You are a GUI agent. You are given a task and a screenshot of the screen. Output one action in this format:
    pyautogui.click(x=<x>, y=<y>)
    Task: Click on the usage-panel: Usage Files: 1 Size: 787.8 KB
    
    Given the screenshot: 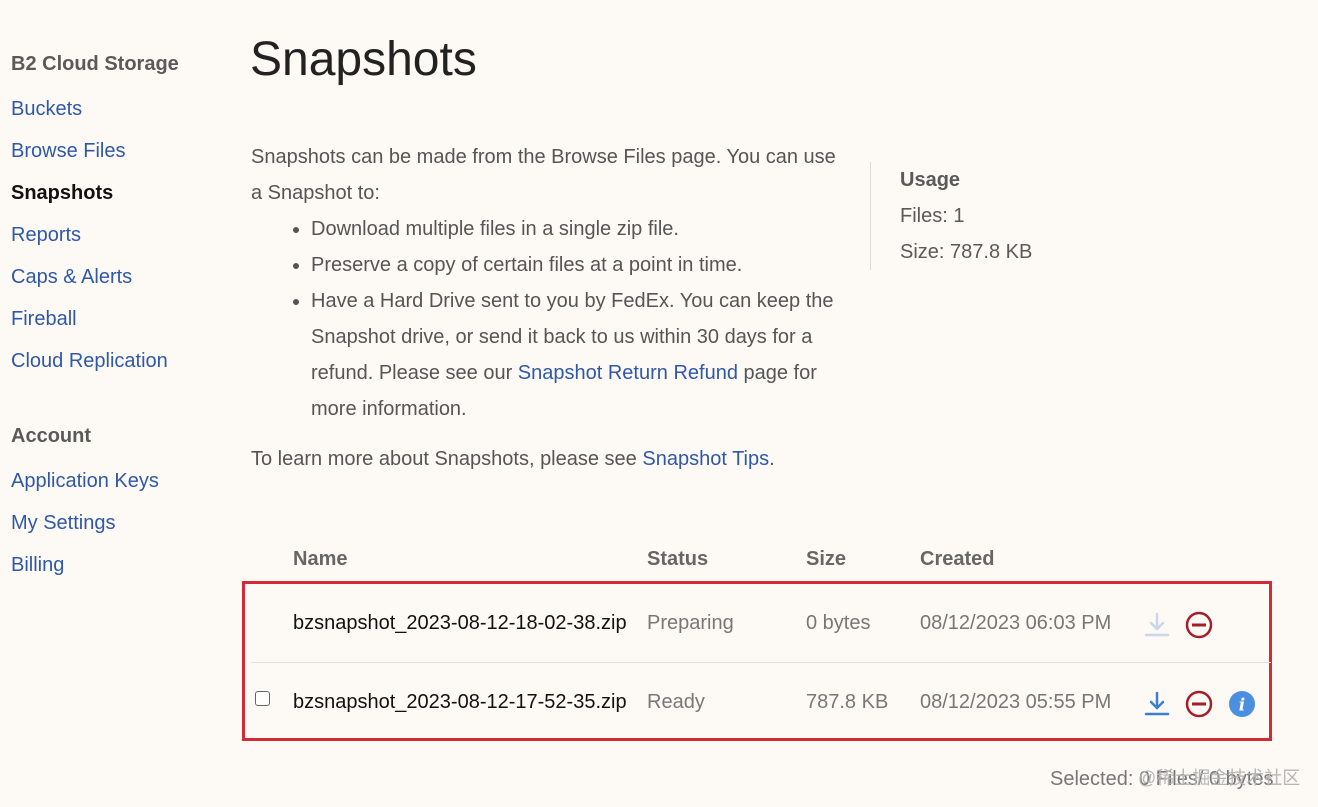 What is the action you would take?
    pyautogui.click(x=966, y=216)
    